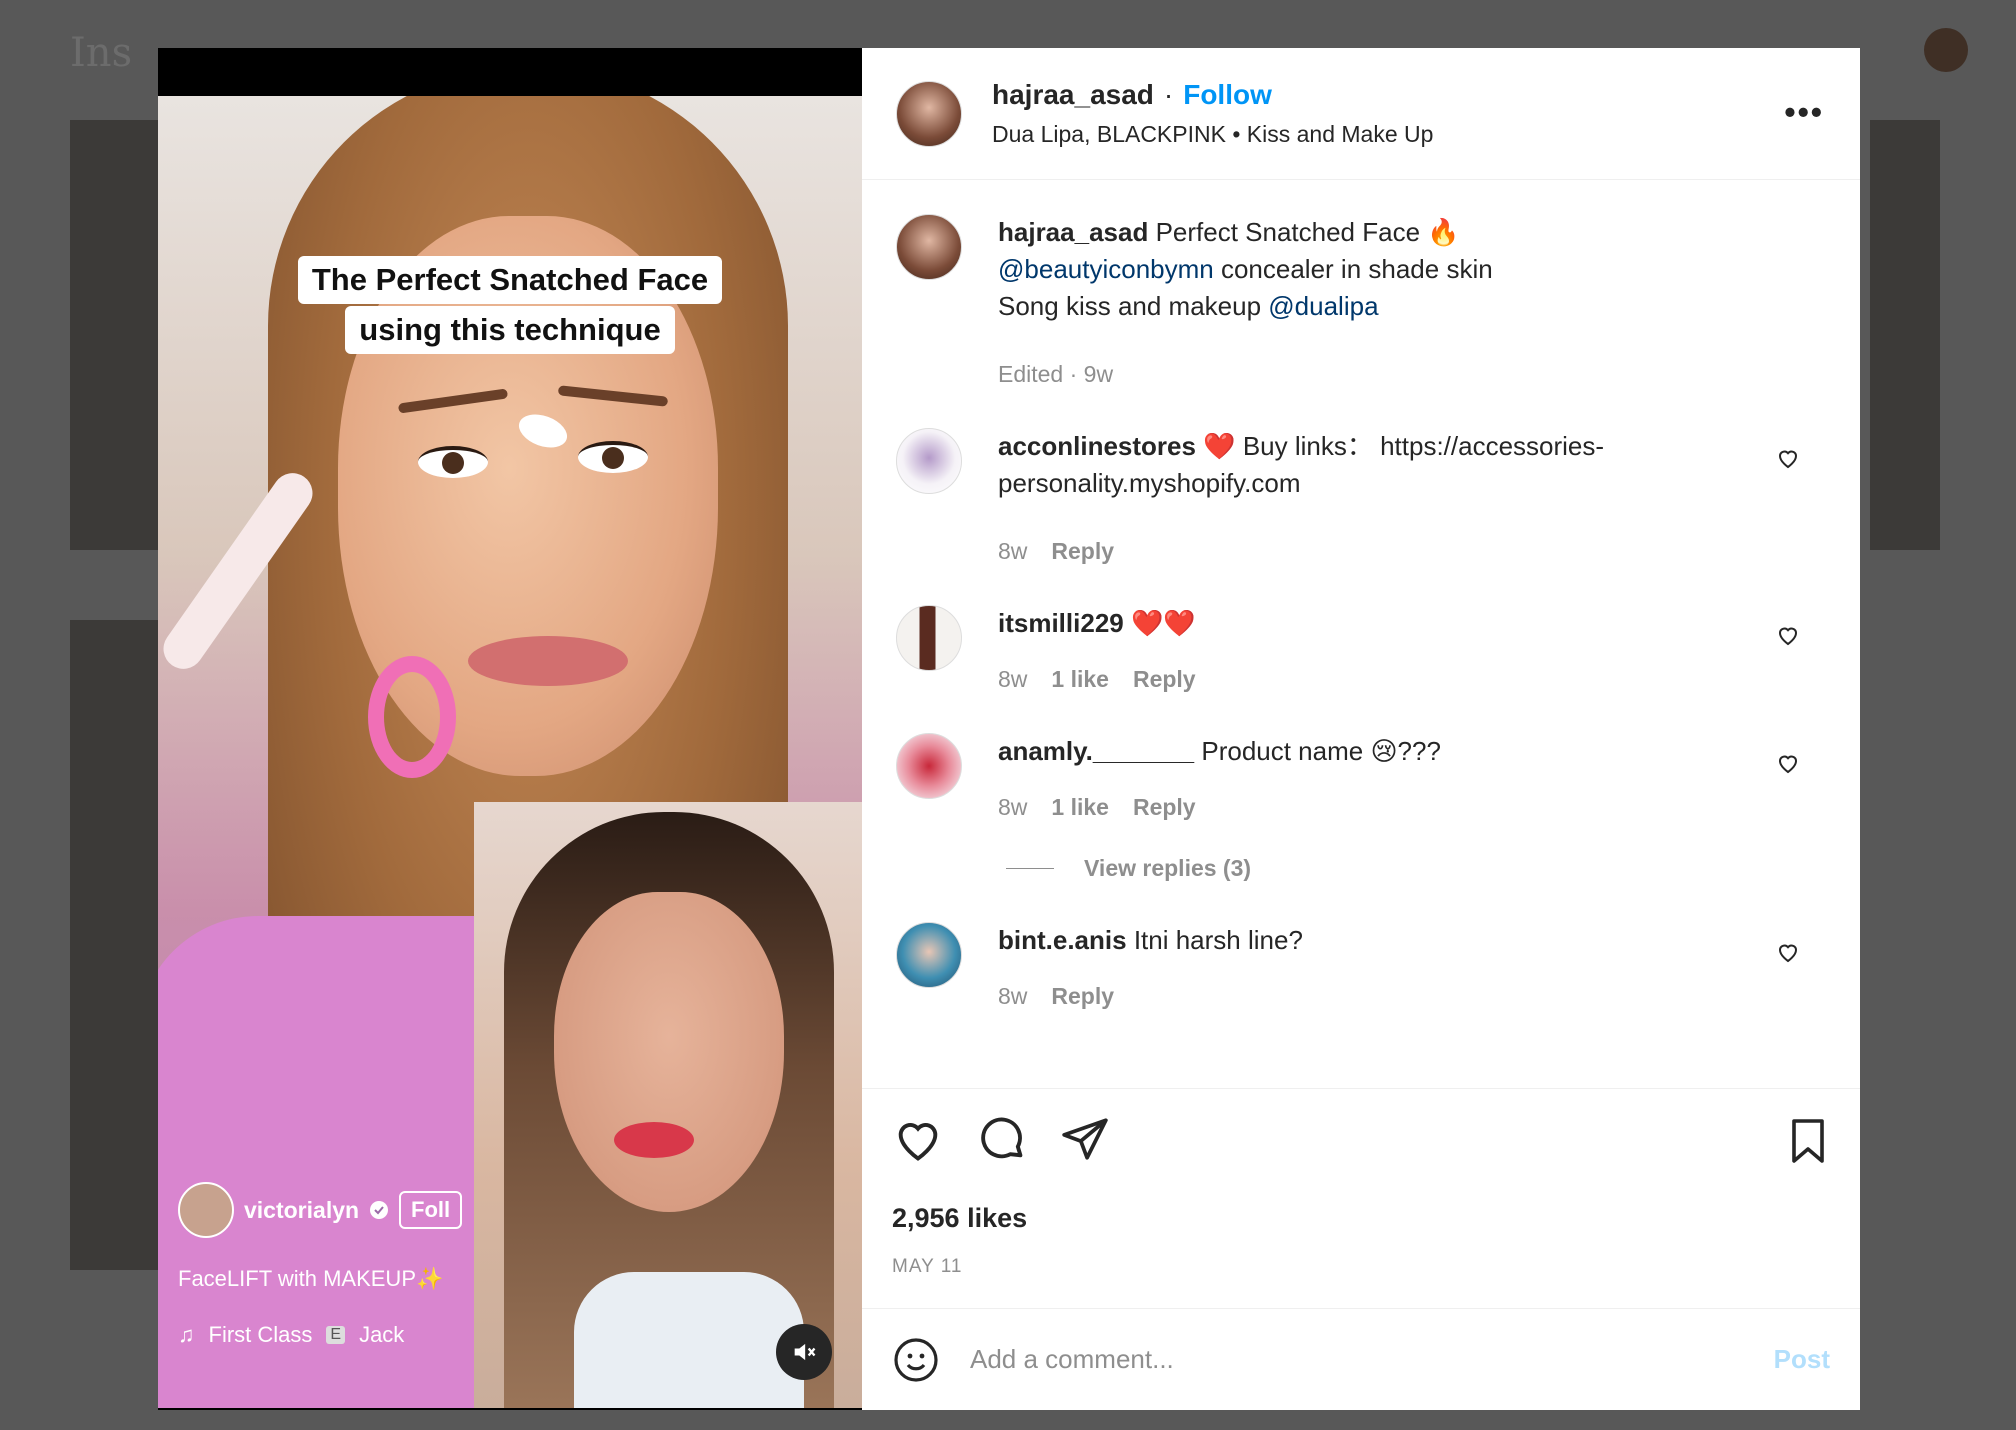 Image resolution: width=2016 pixels, height=1430 pixels. What do you see at coordinates (1002, 1139) in the screenshot?
I see `comment-icon` at bounding box center [1002, 1139].